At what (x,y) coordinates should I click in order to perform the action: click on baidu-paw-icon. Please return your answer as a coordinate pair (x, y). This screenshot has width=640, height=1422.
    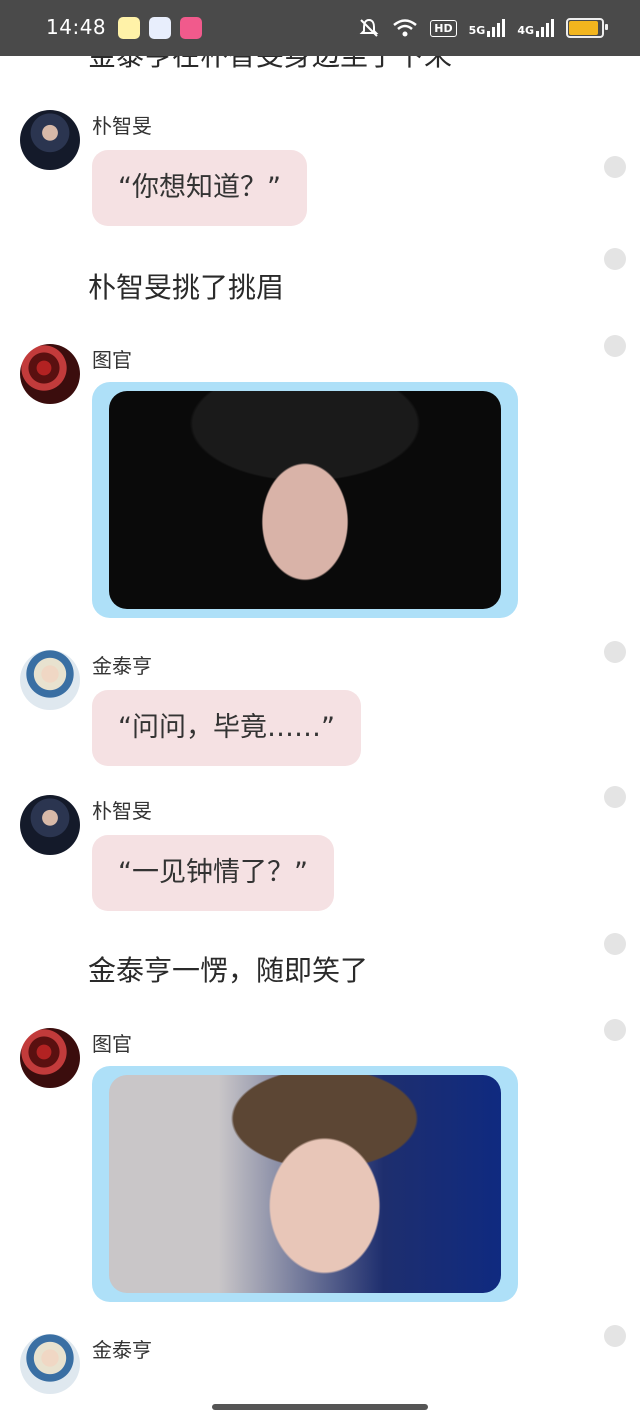
    Looking at the image, I should click on (160, 28).